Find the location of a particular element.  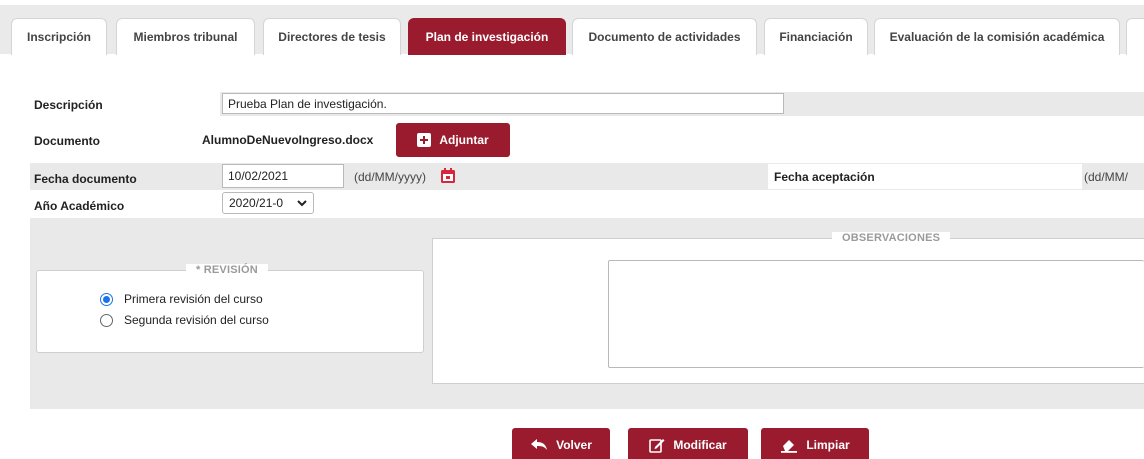

anio-academico-value: 2020/21-0 is located at coordinates (256, 203).